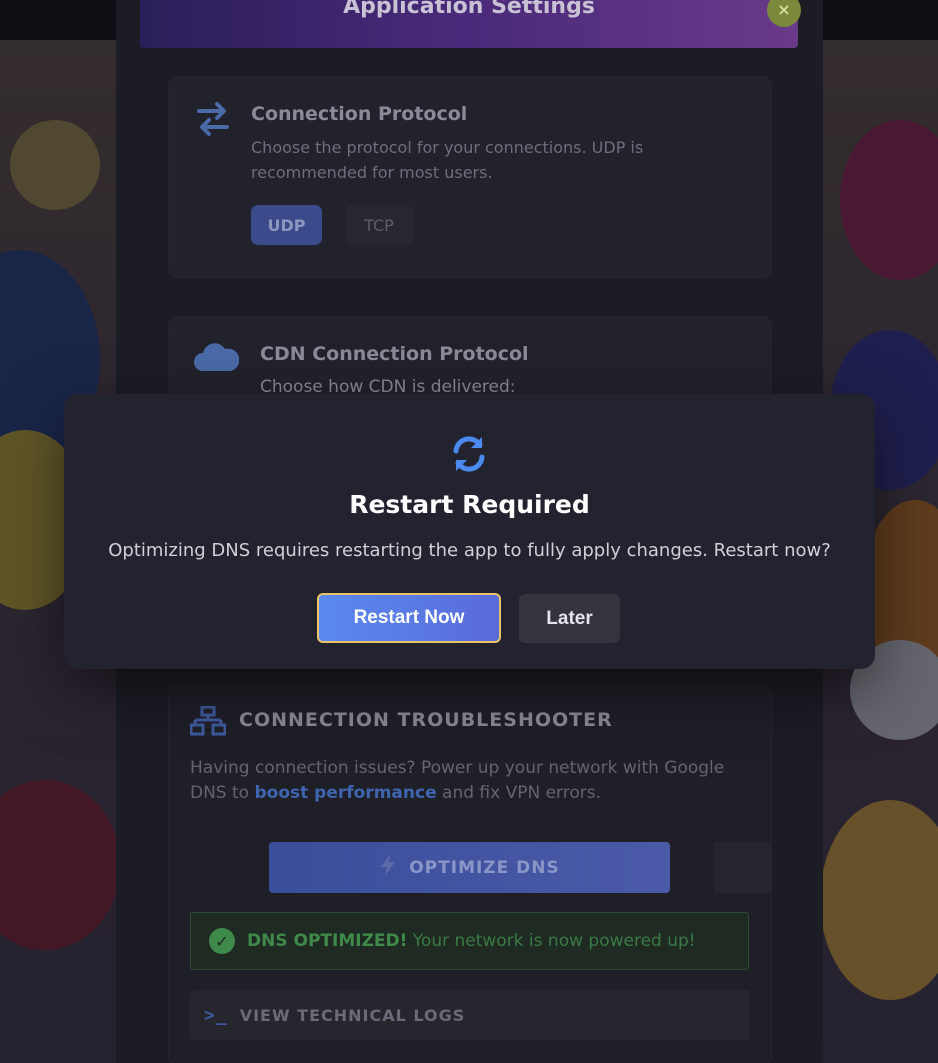 The image size is (938, 1063). Describe the element at coordinates (388, 867) in the screenshot. I see `lightning-icon` at that location.